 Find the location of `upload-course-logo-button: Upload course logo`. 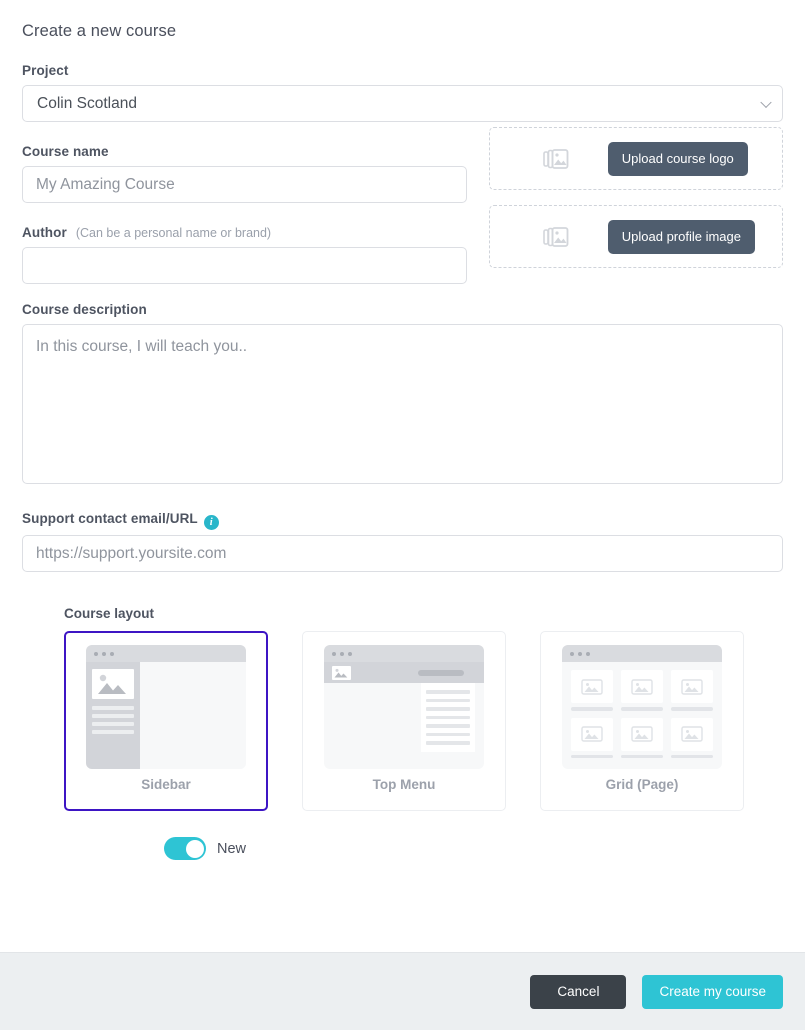

upload-course-logo-button: Upload course logo is located at coordinates (677, 158).